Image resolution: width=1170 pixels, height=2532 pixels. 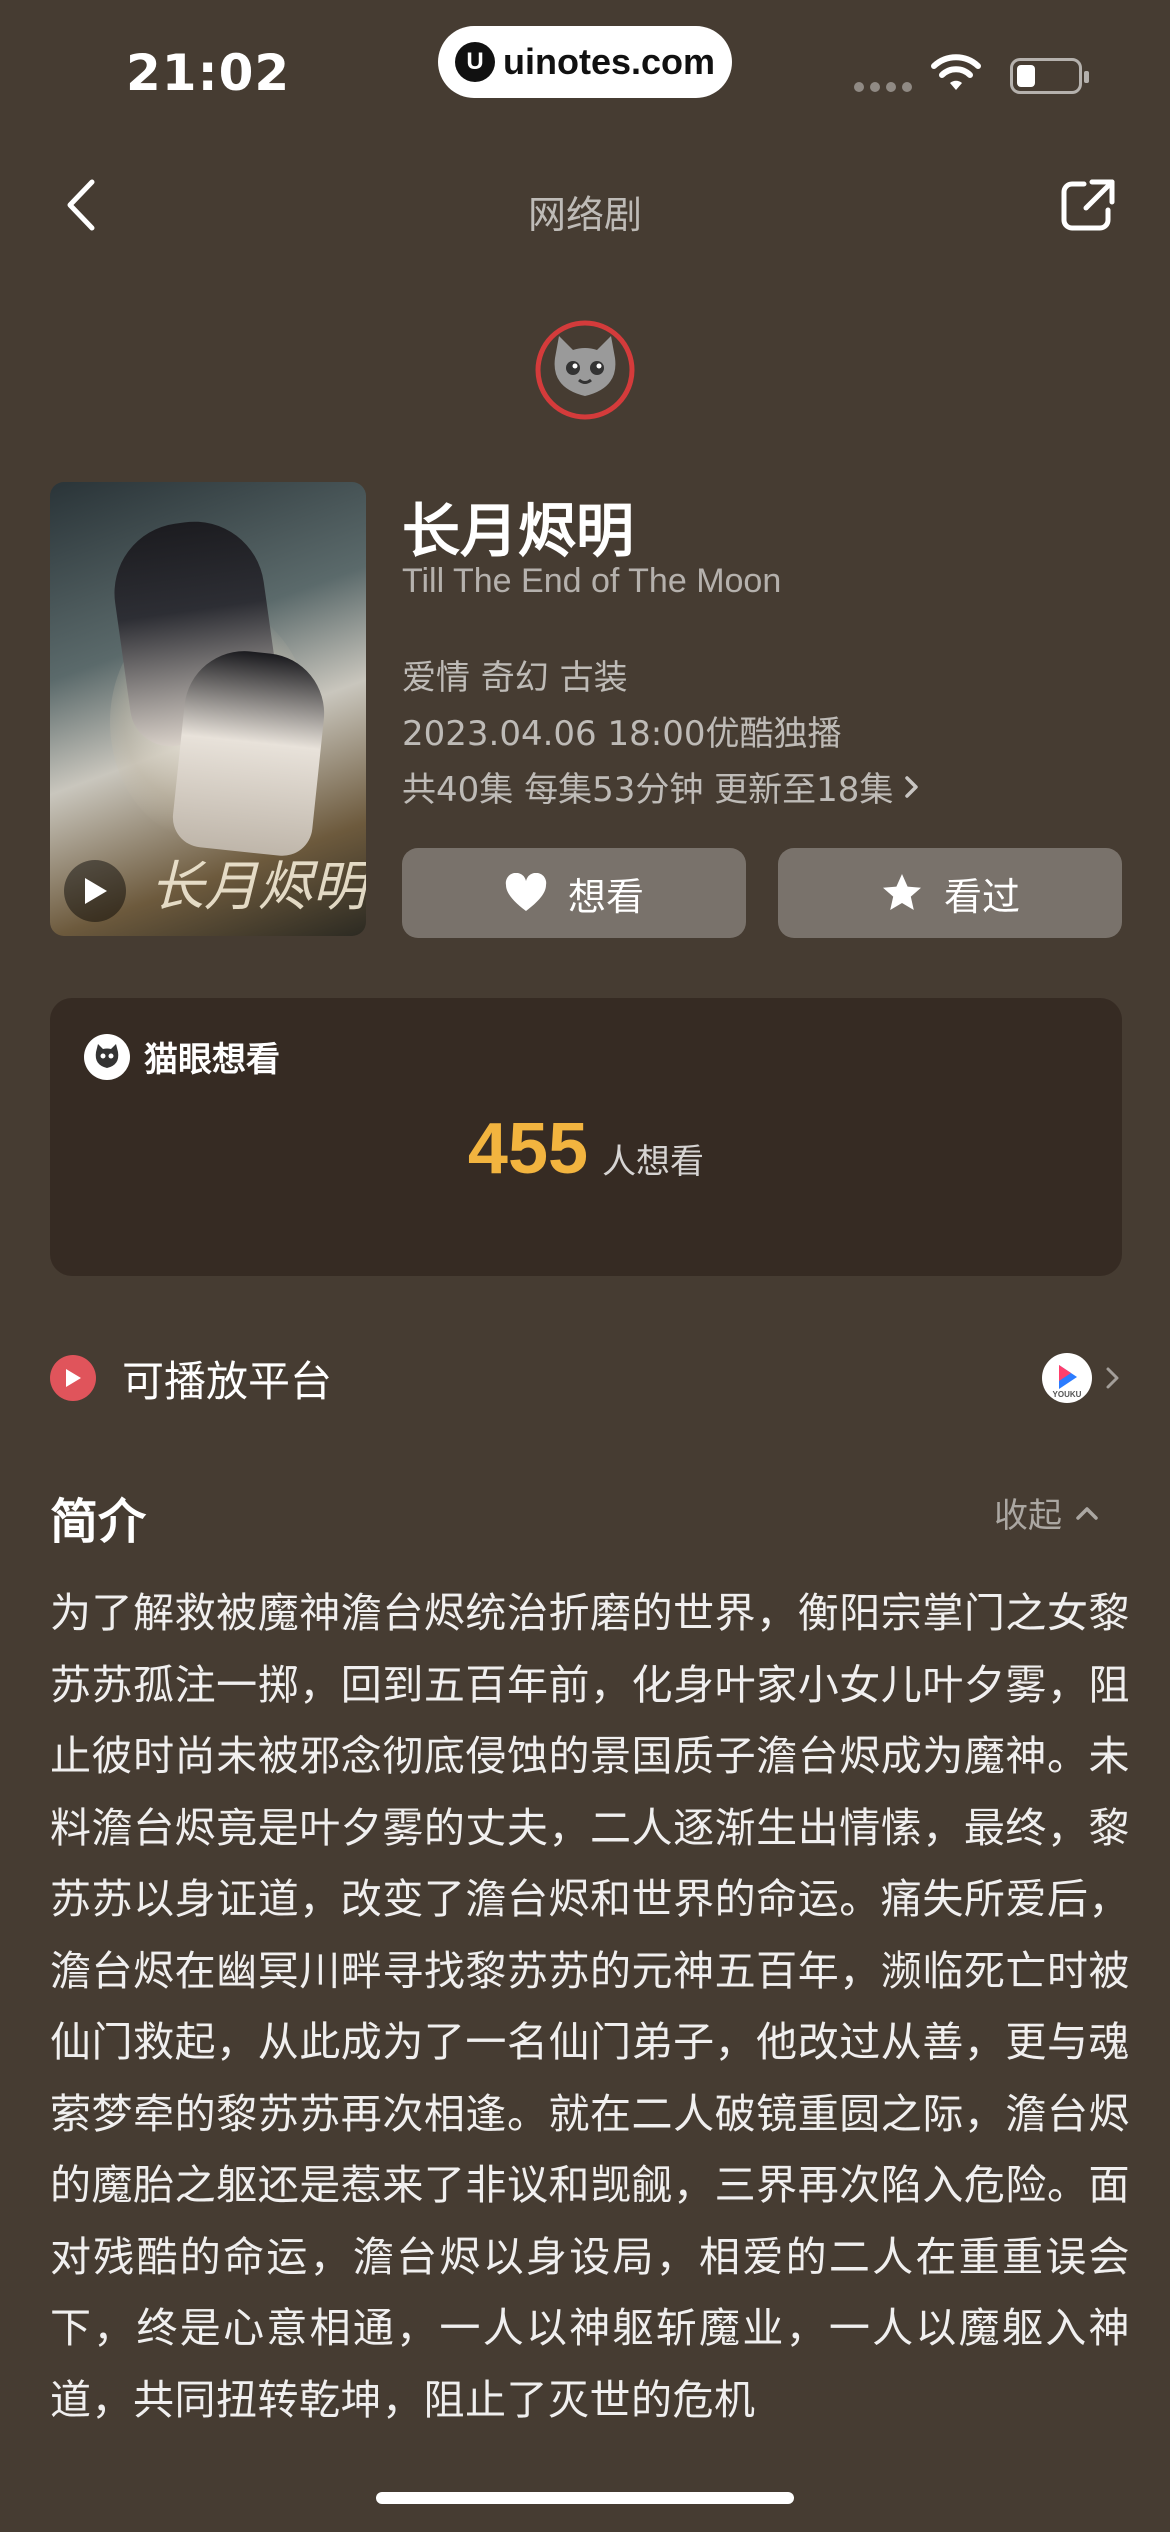 I want to click on battery-icon, so click(x=1049, y=76).